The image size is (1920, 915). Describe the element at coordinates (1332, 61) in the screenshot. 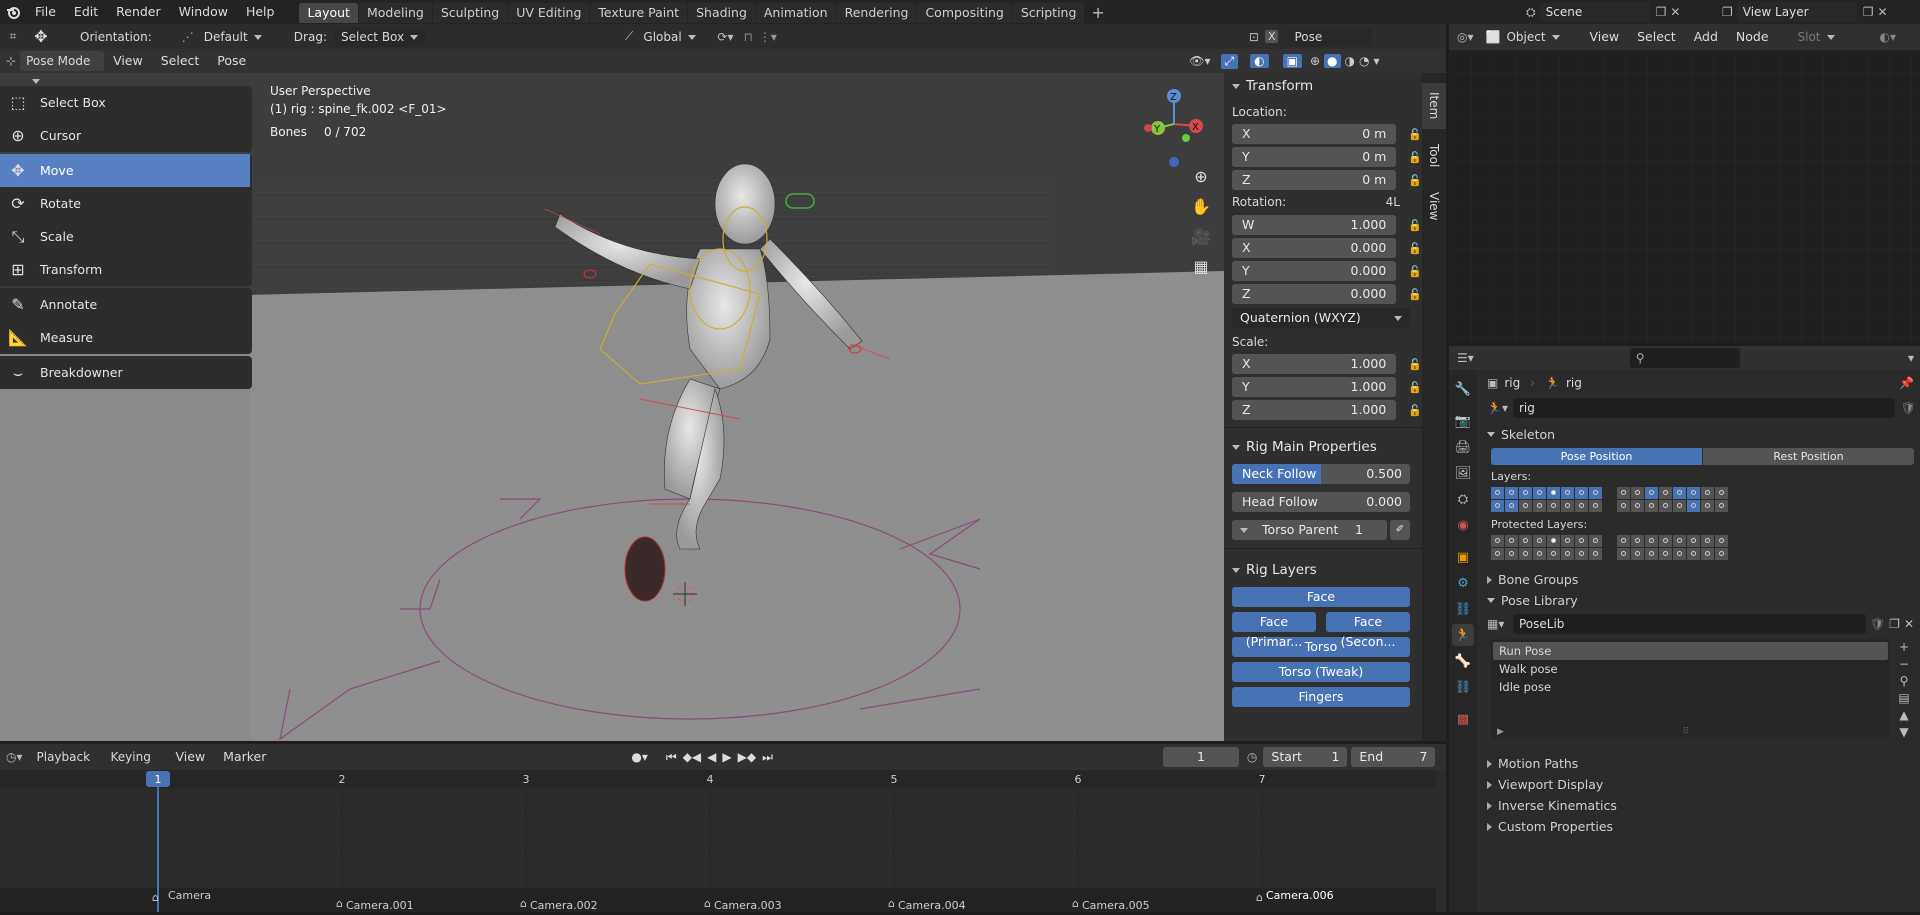

I see `solid-shading-icon: ●` at that location.